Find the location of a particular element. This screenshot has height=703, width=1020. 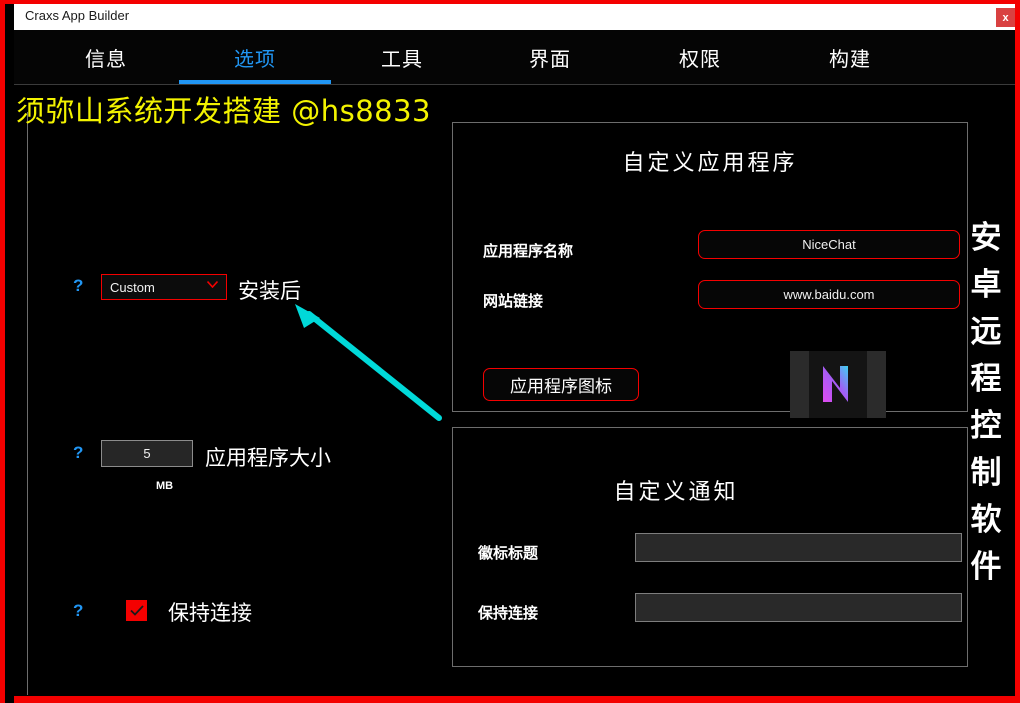

vertical-char: 卓 is located at coordinates (986, 285).